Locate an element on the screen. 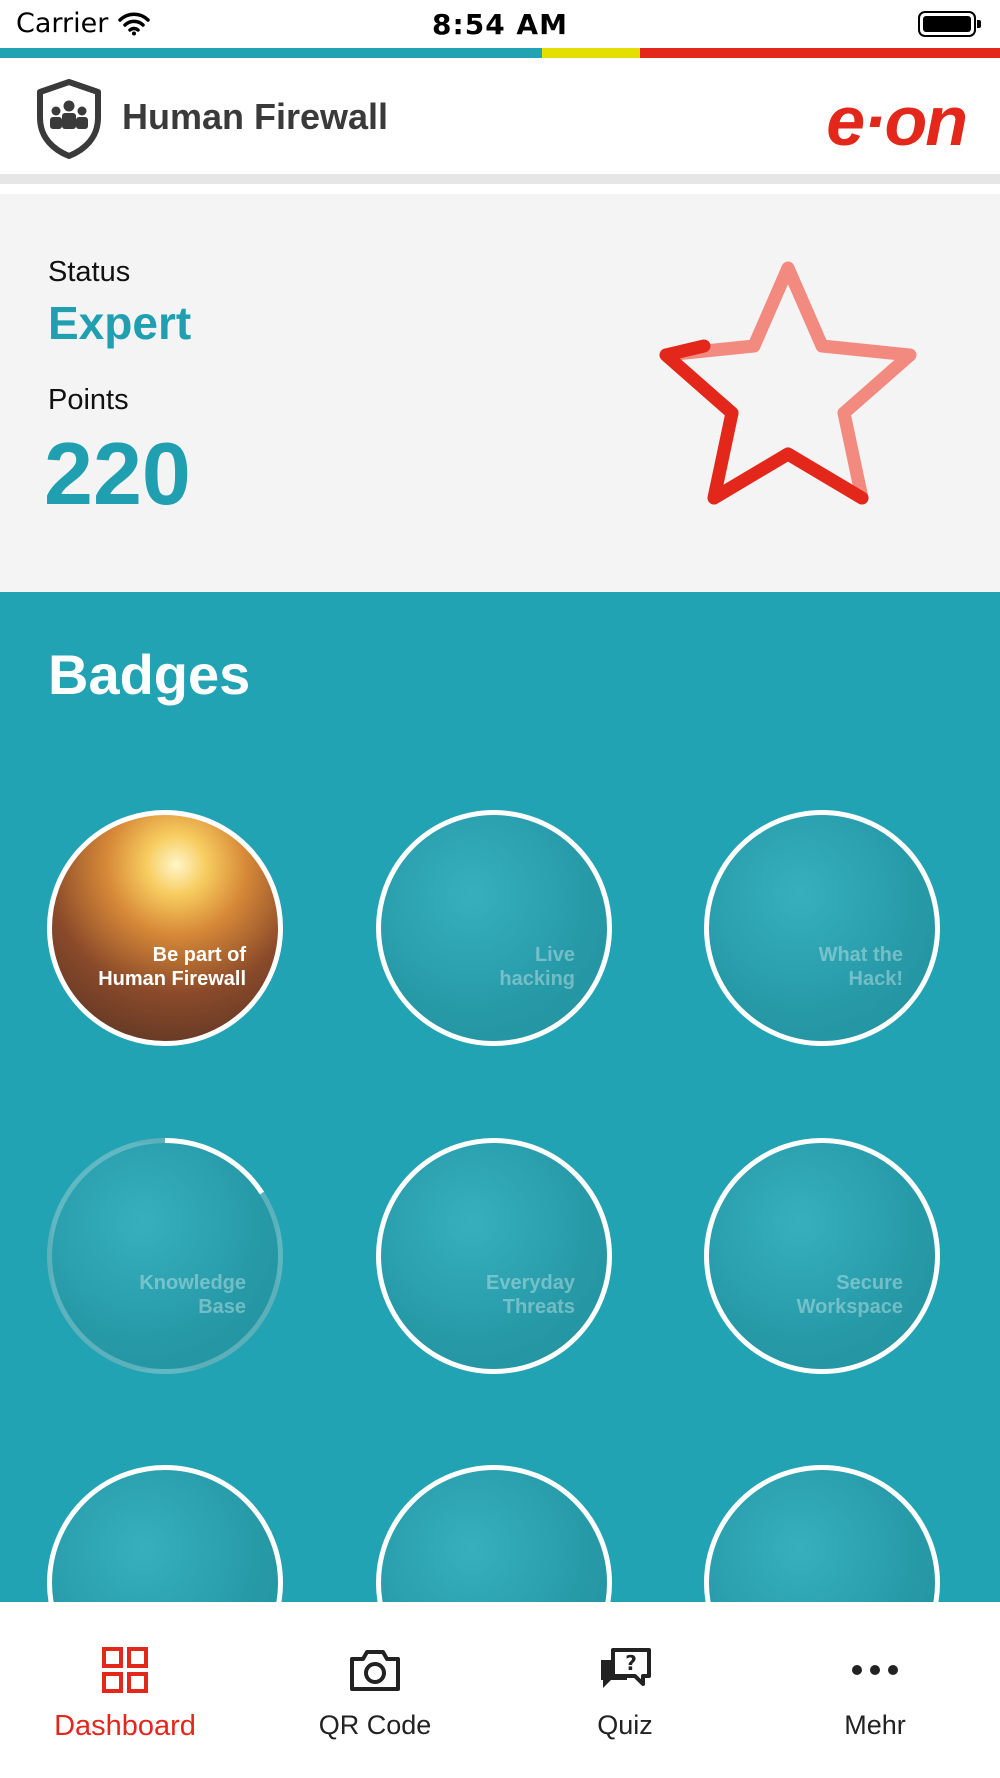 This screenshot has width=1000, height=1778. grid-icon is located at coordinates (125, 1670).